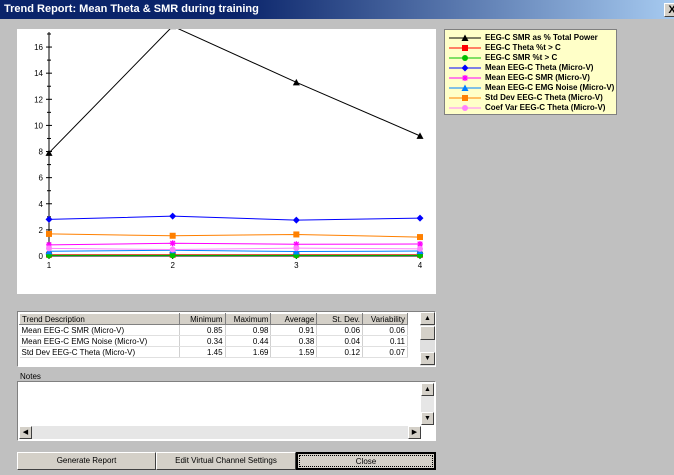 Image resolution: width=674 pixels, height=475 pixels. What do you see at coordinates (427, 389) in the screenshot?
I see `notes-scroll-up-icon: ▲` at bounding box center [427, 389].